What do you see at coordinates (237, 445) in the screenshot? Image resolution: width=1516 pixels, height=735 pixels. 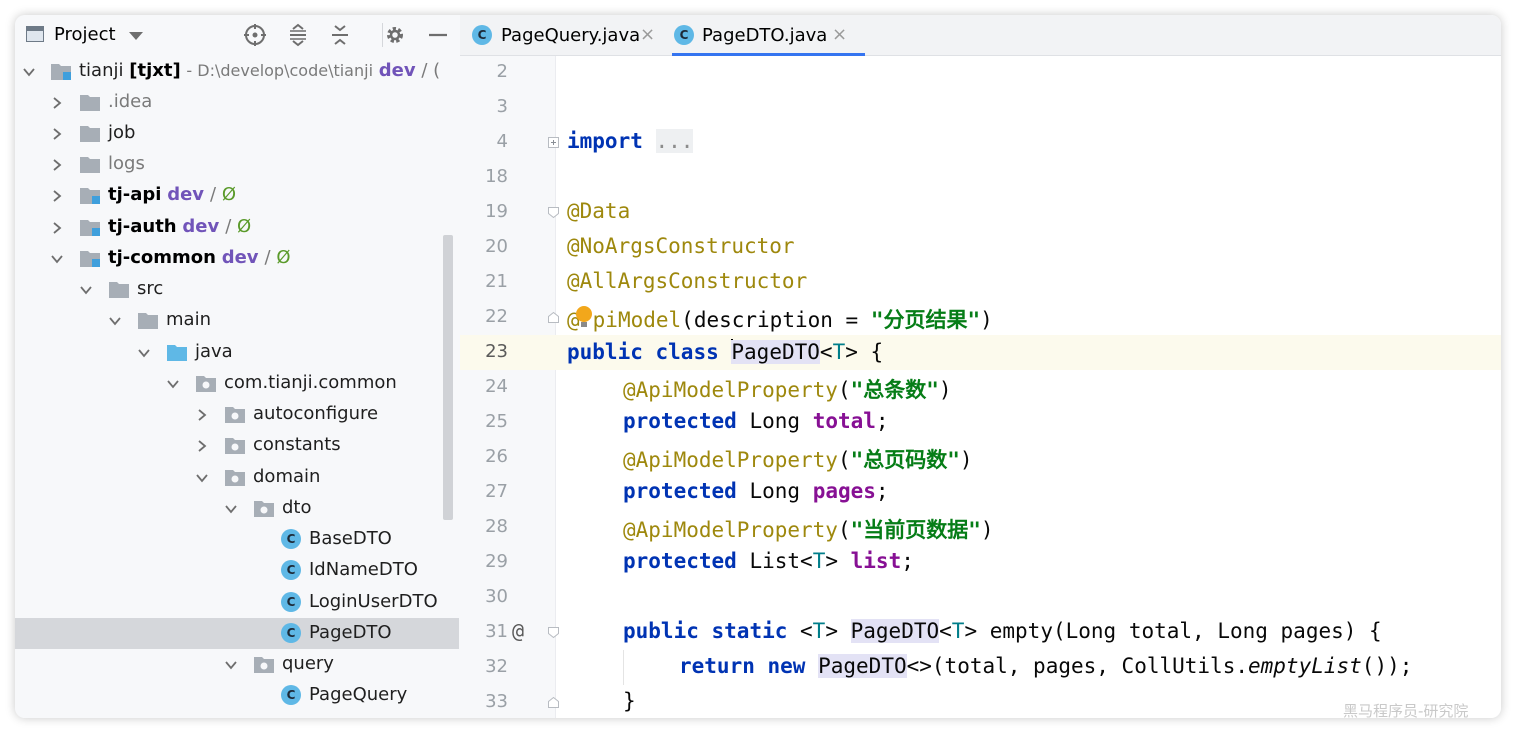 I see `tree-item-constants: constants` at bounding box center [237, 445].